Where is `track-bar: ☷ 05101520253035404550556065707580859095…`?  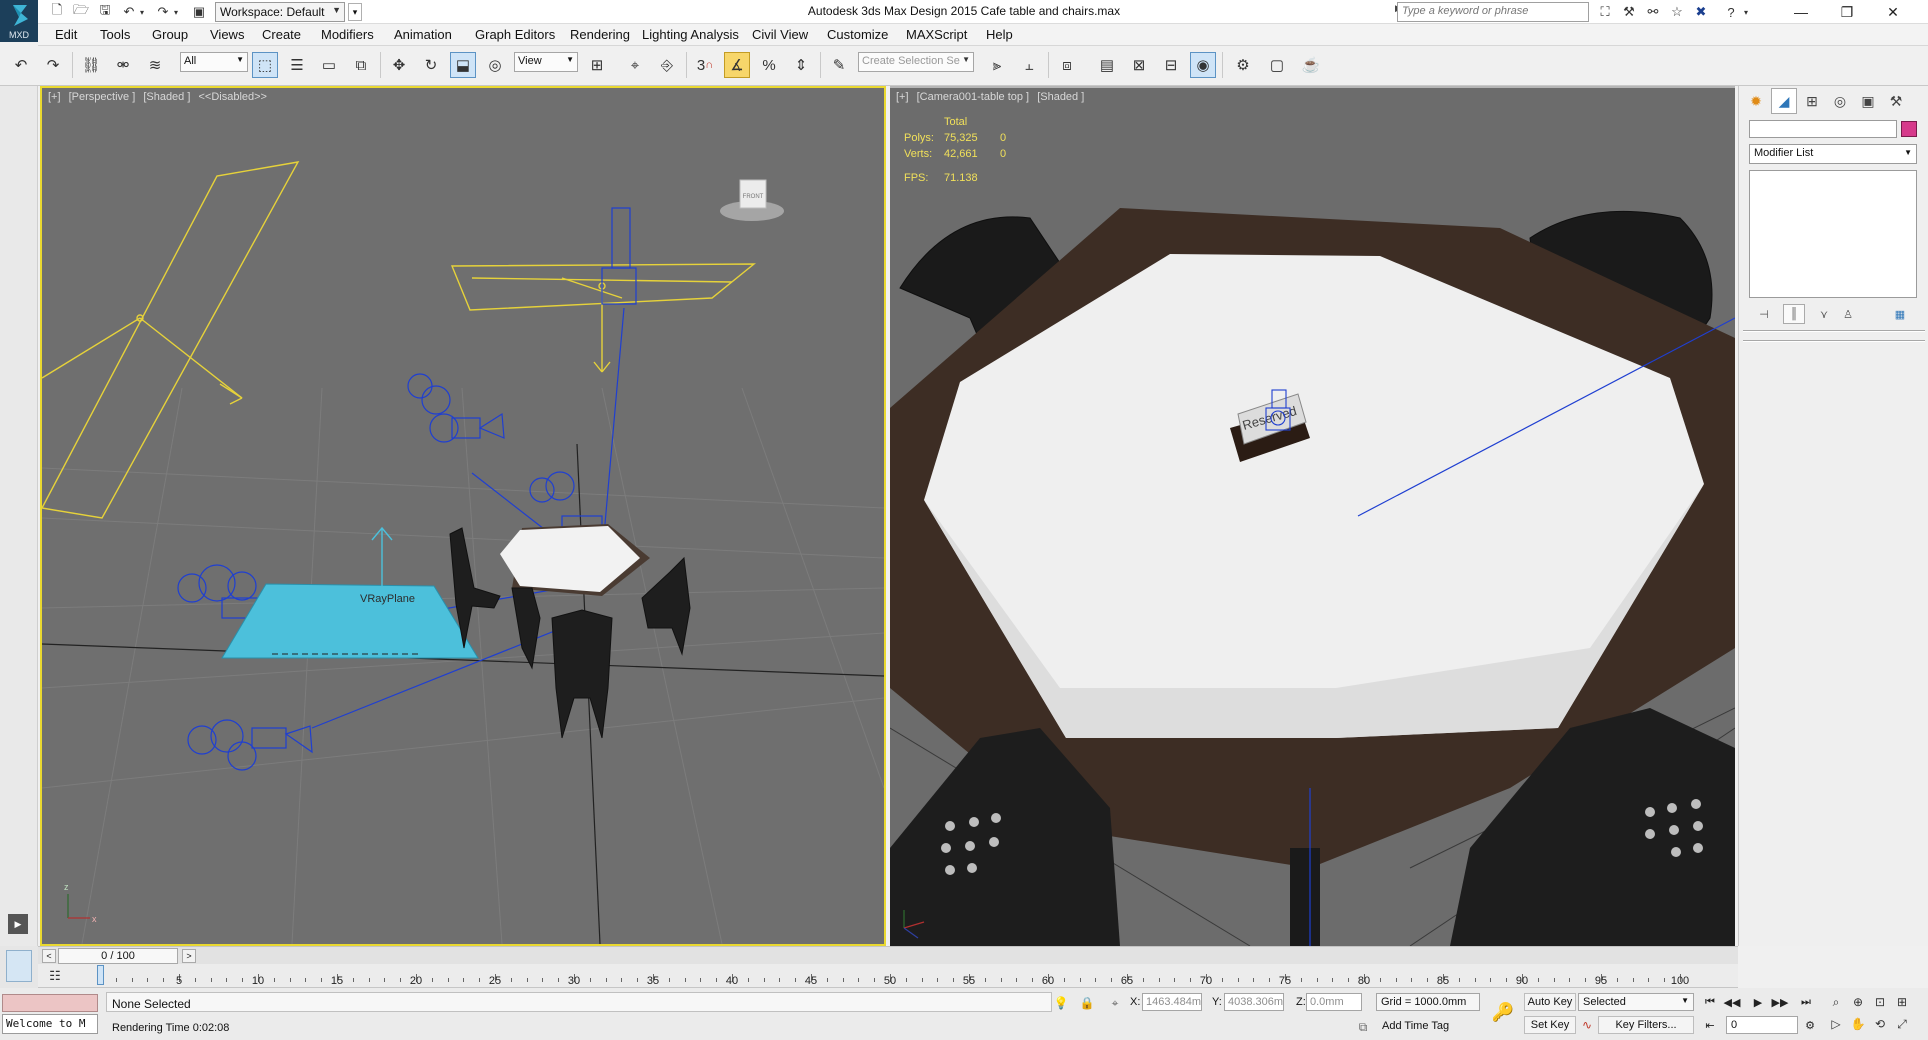 track-bar: ☷ 05101520253035404550556065707580859095… is located at coordinates (888, 976).